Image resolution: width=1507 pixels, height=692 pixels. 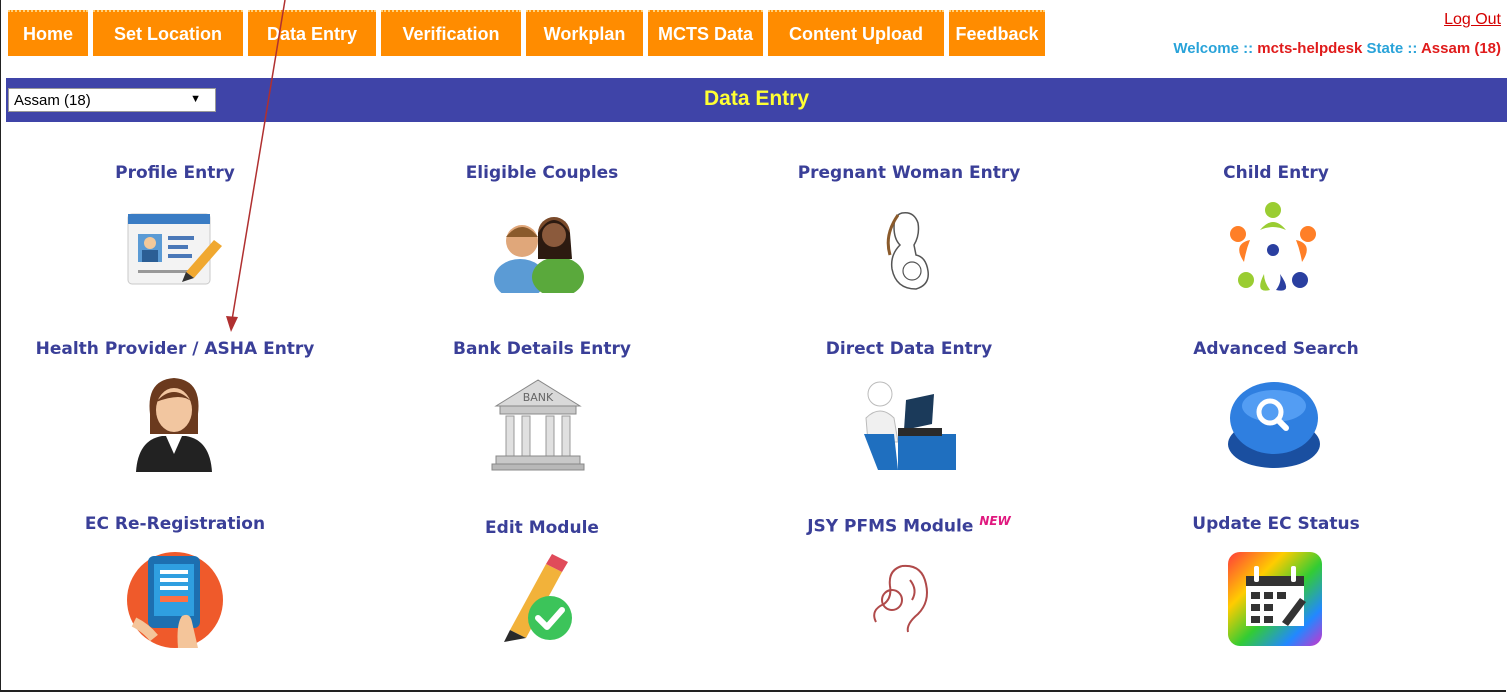 I want to click on module-label: Profile Entry, so click(x=175, y=173).